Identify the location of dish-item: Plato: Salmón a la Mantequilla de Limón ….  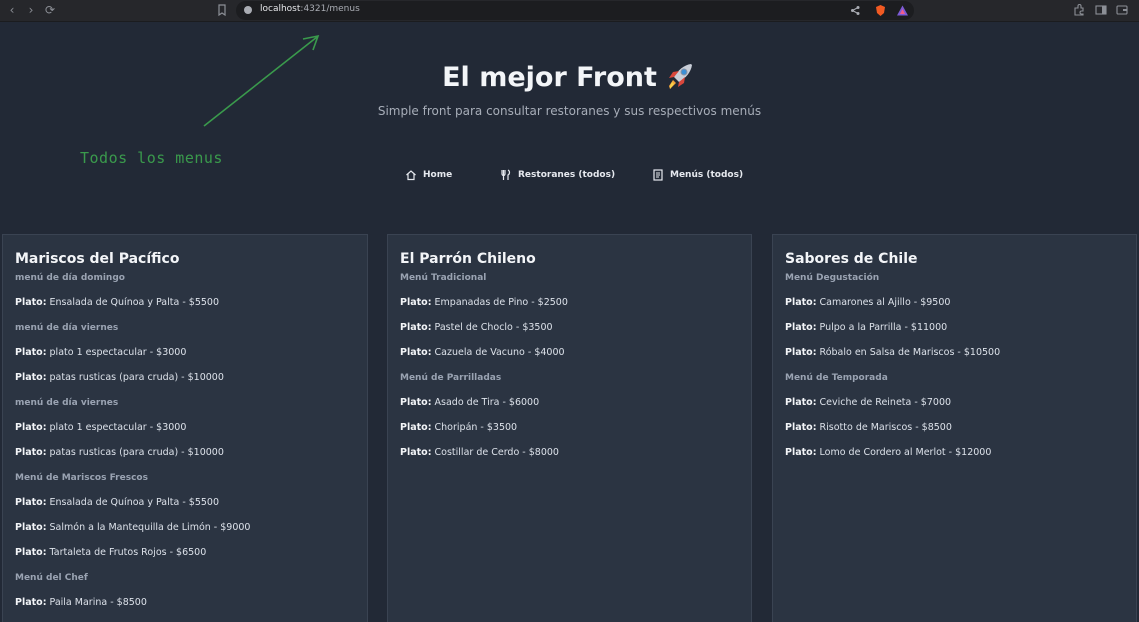
(185, 535).